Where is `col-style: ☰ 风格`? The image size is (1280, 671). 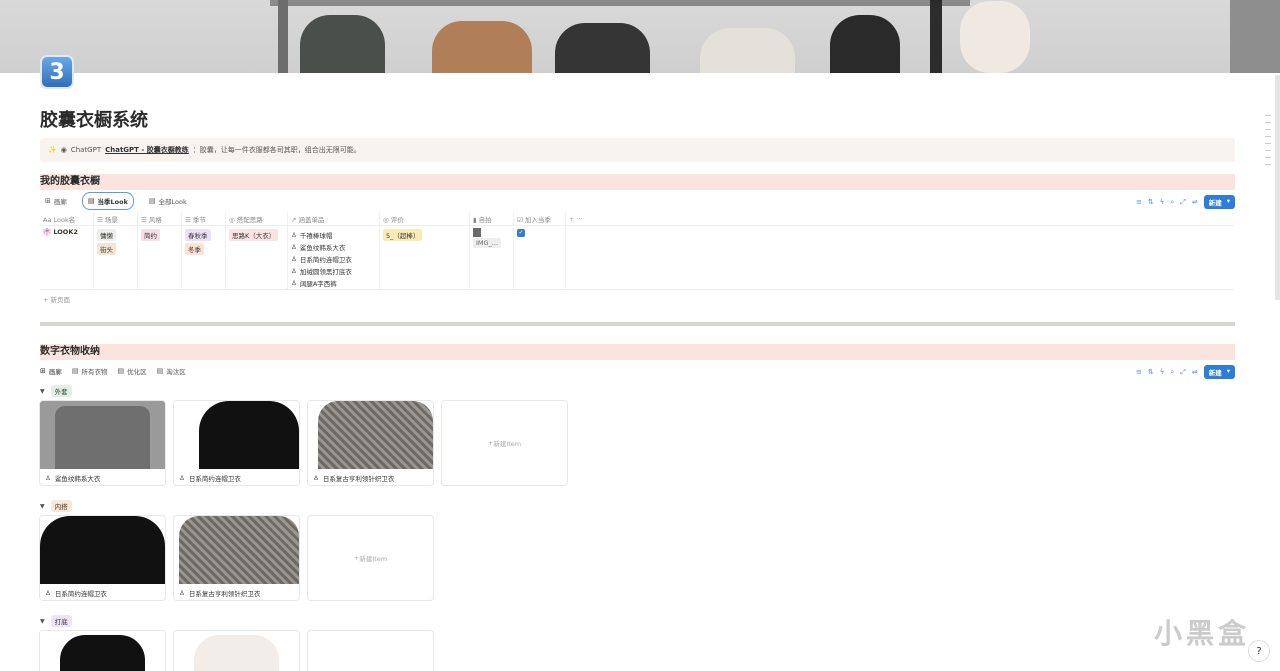
col-style: ☰ 风格 is located at coordinates (160, 218).